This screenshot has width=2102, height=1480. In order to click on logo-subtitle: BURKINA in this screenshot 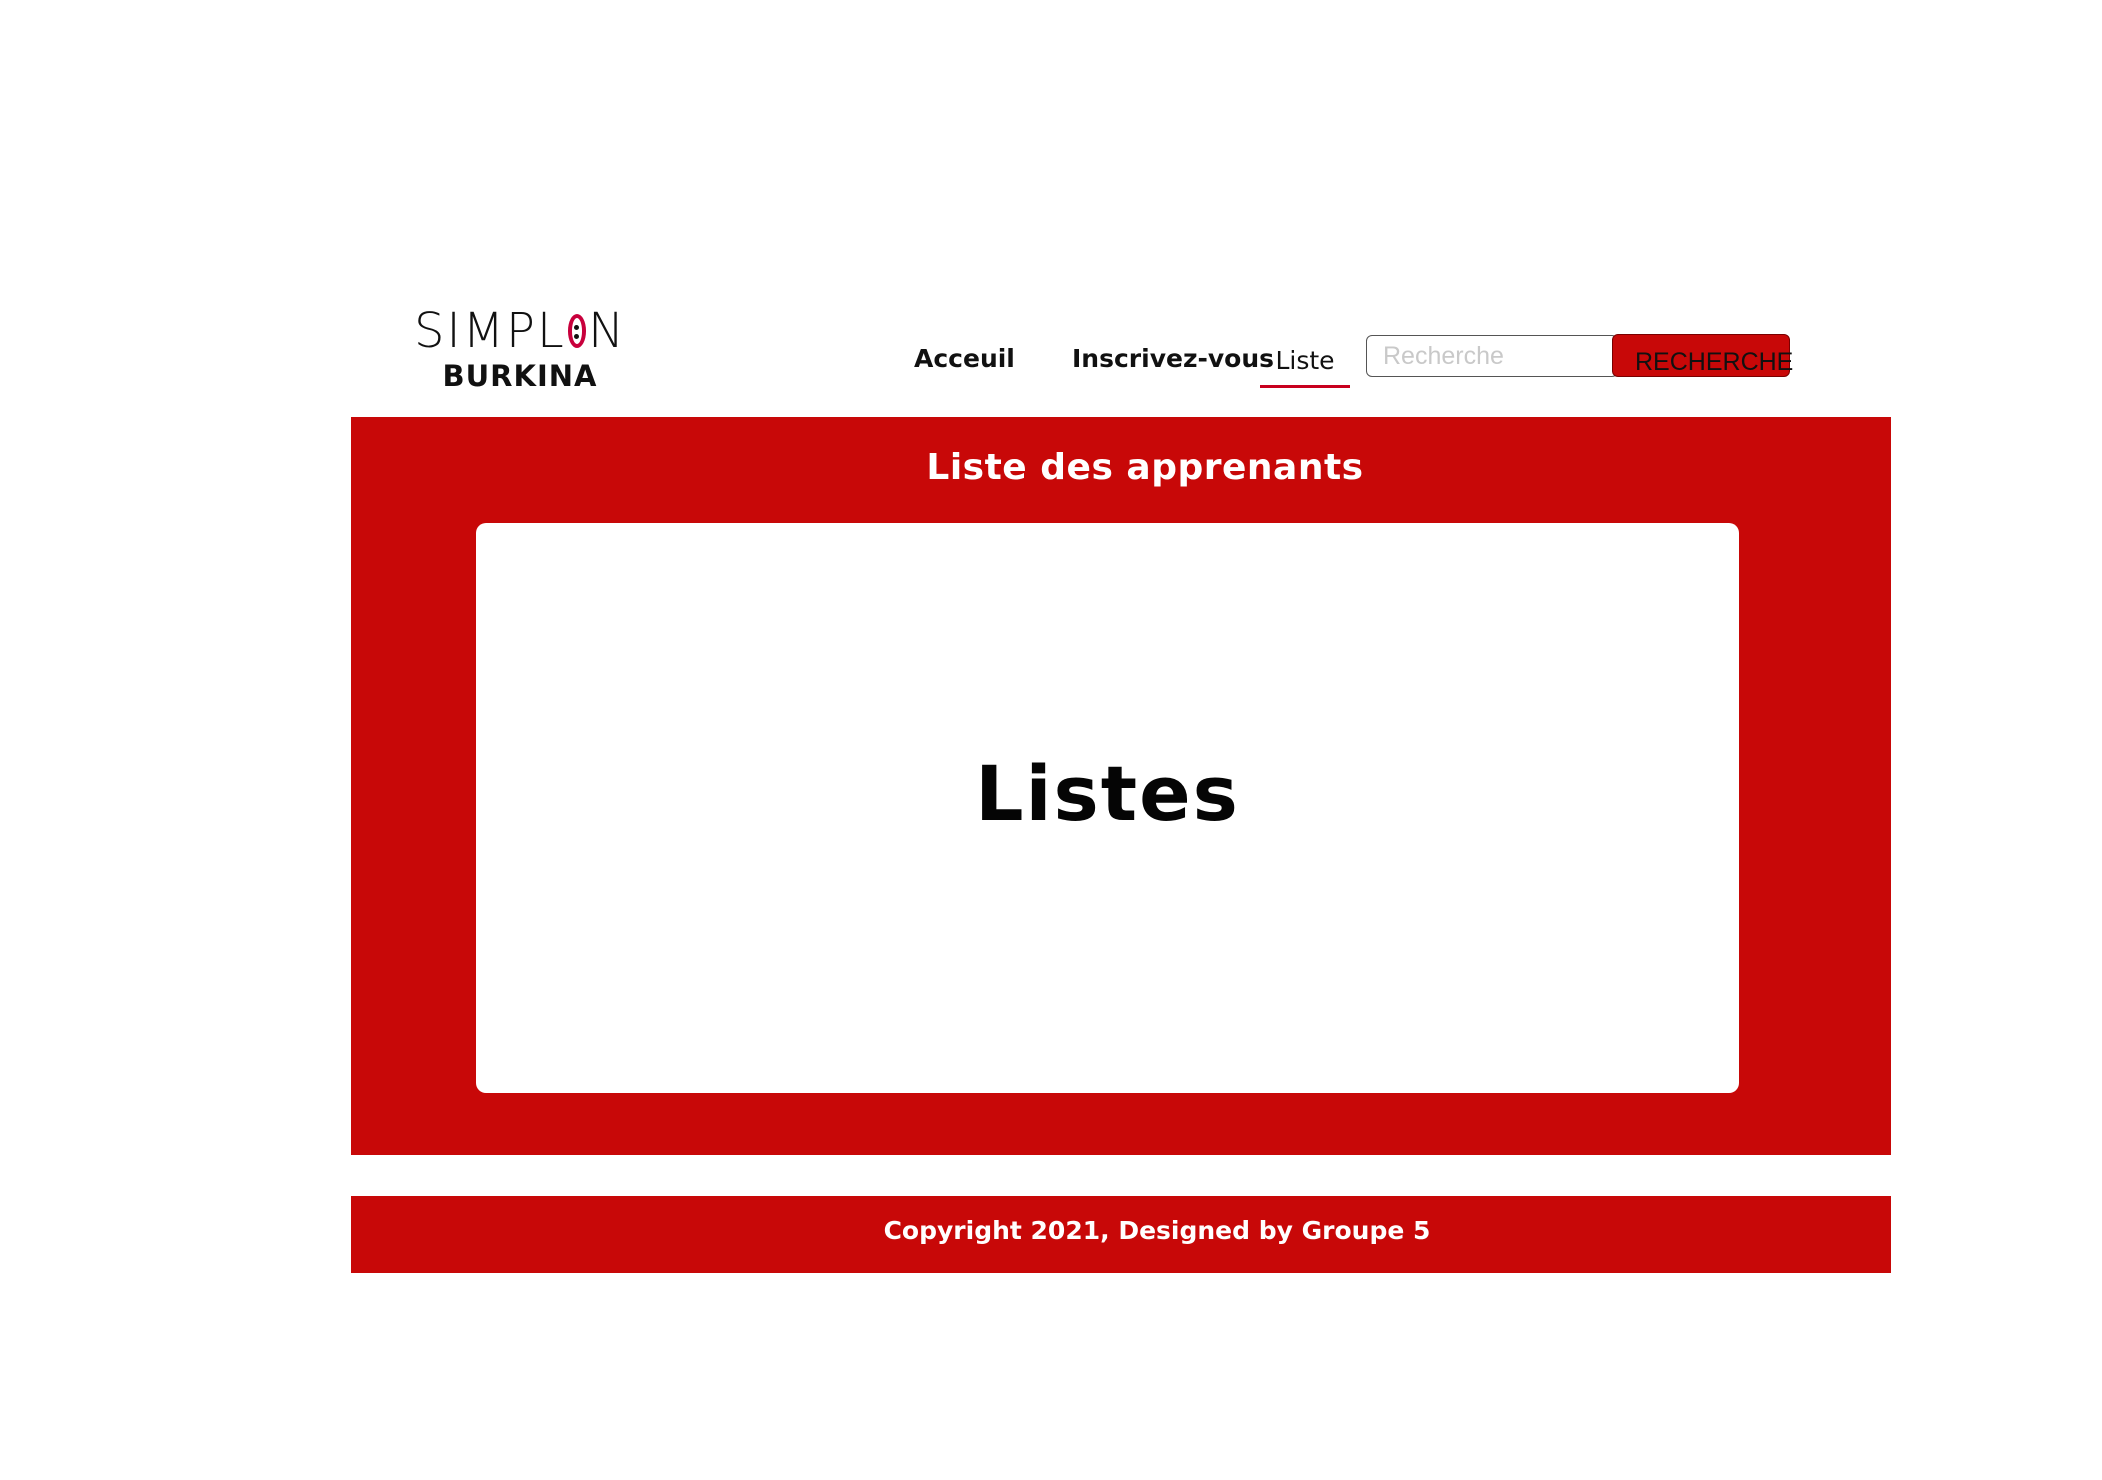, I will do `click(520, 376)`.